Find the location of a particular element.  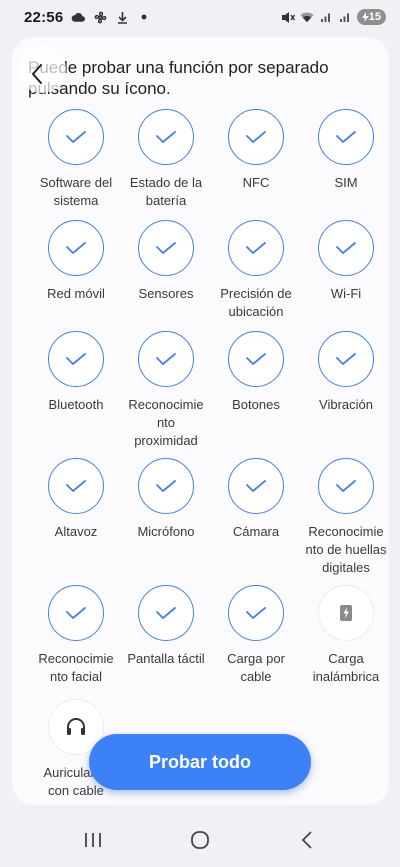

test-label: Vibración is located at coordinates (346, 404).